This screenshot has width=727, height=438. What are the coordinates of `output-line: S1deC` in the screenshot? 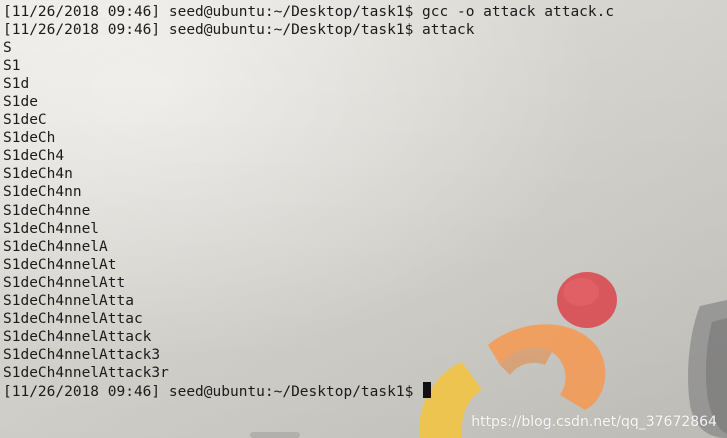 It's located at (25, 120).